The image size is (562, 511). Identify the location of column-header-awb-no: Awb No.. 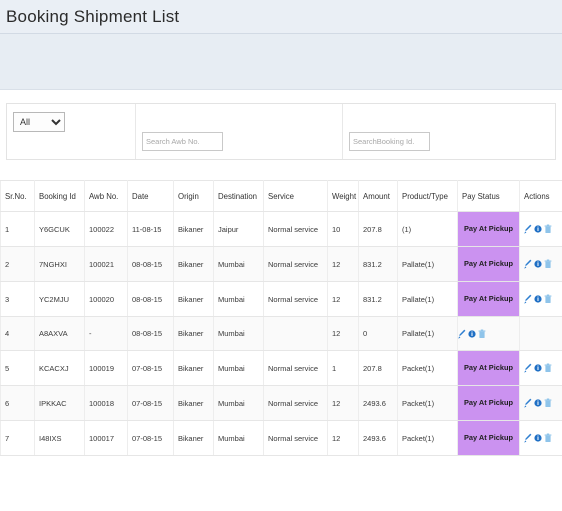
(106, 196).